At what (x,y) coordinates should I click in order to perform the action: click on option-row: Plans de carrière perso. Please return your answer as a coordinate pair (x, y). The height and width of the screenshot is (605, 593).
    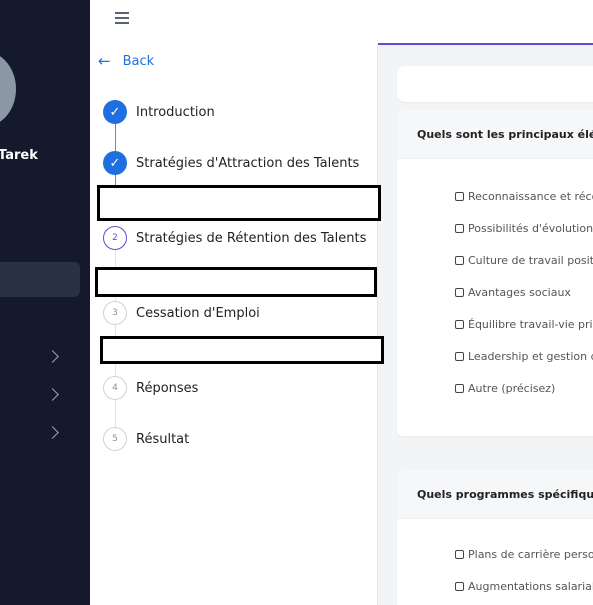
    Looking at the image, I should click on (524, 554).